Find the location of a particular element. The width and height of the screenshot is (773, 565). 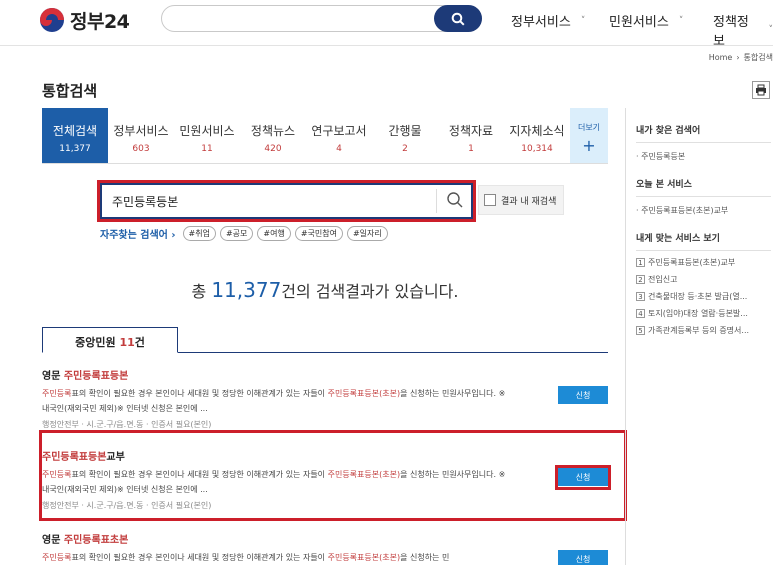

my-search-item: · 주민등록등본 is located at coordinates (704, 156).